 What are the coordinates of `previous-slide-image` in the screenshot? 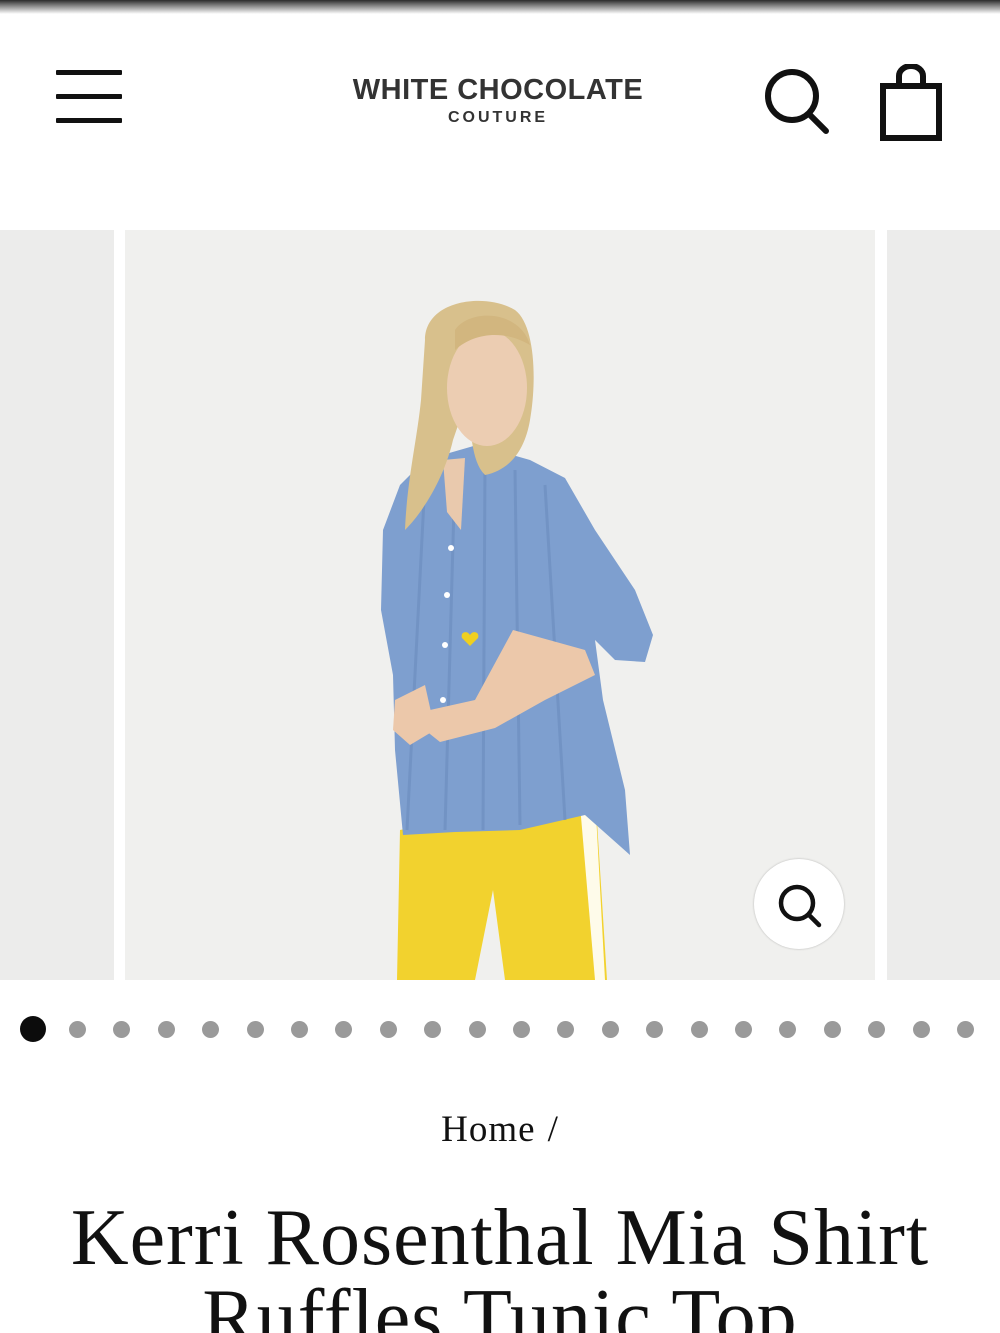 It's located at (57, 605).